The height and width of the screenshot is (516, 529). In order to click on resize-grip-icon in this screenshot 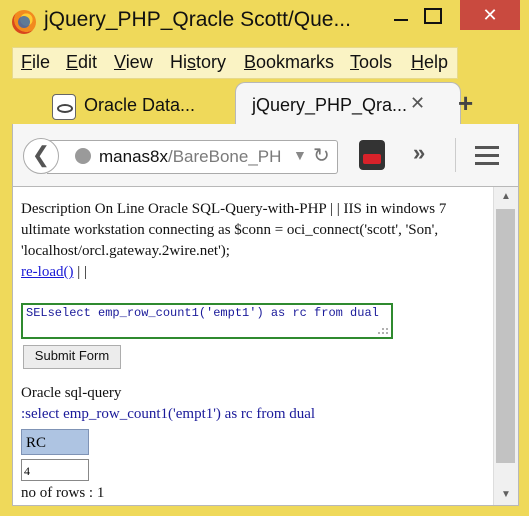, I will do `click(381, 330)`.